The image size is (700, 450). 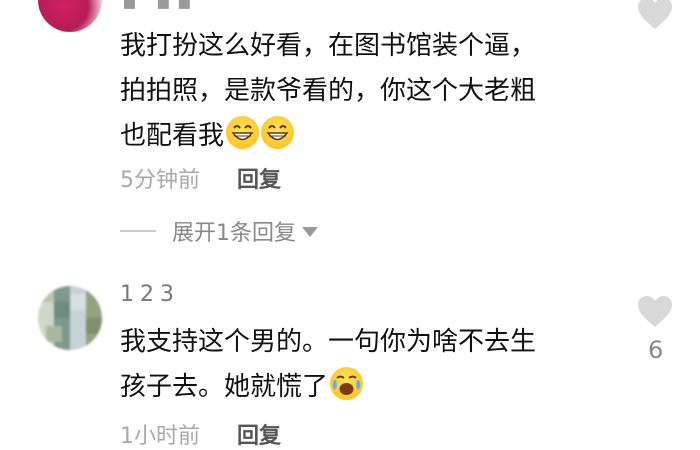 What do you see at coordinates (160, 7) in the screenshot?
I see `username-blurred: ▪ ▪▪` at bounding box center [160, 7].